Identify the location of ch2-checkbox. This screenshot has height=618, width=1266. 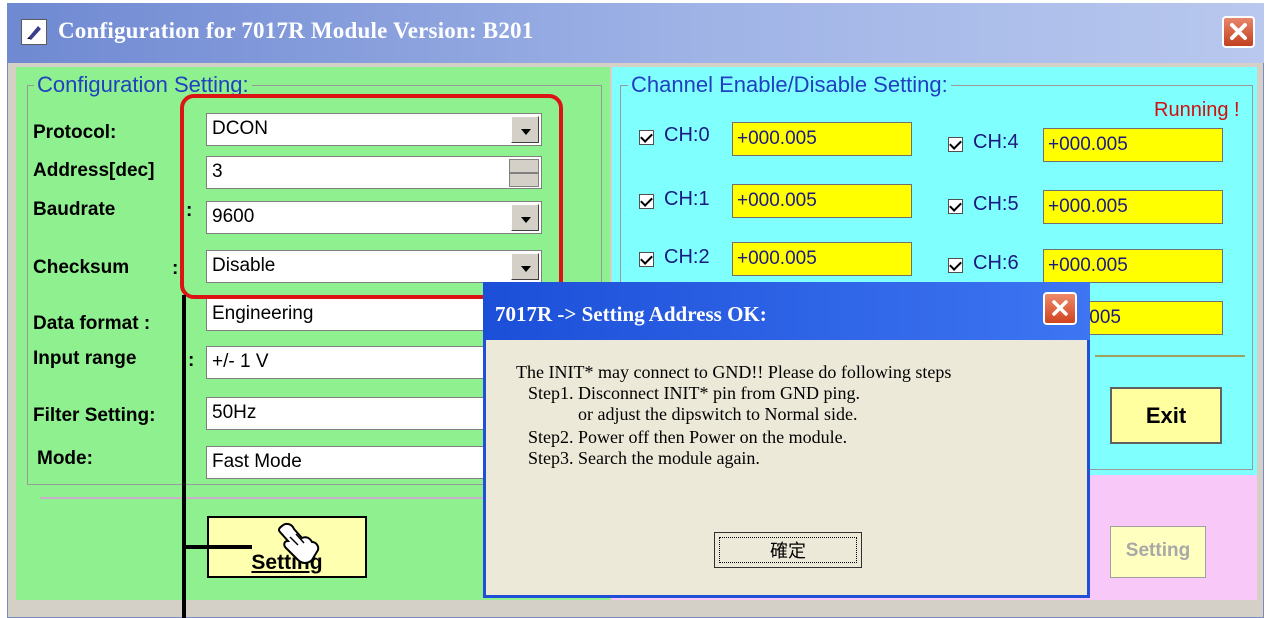
(646, 259).